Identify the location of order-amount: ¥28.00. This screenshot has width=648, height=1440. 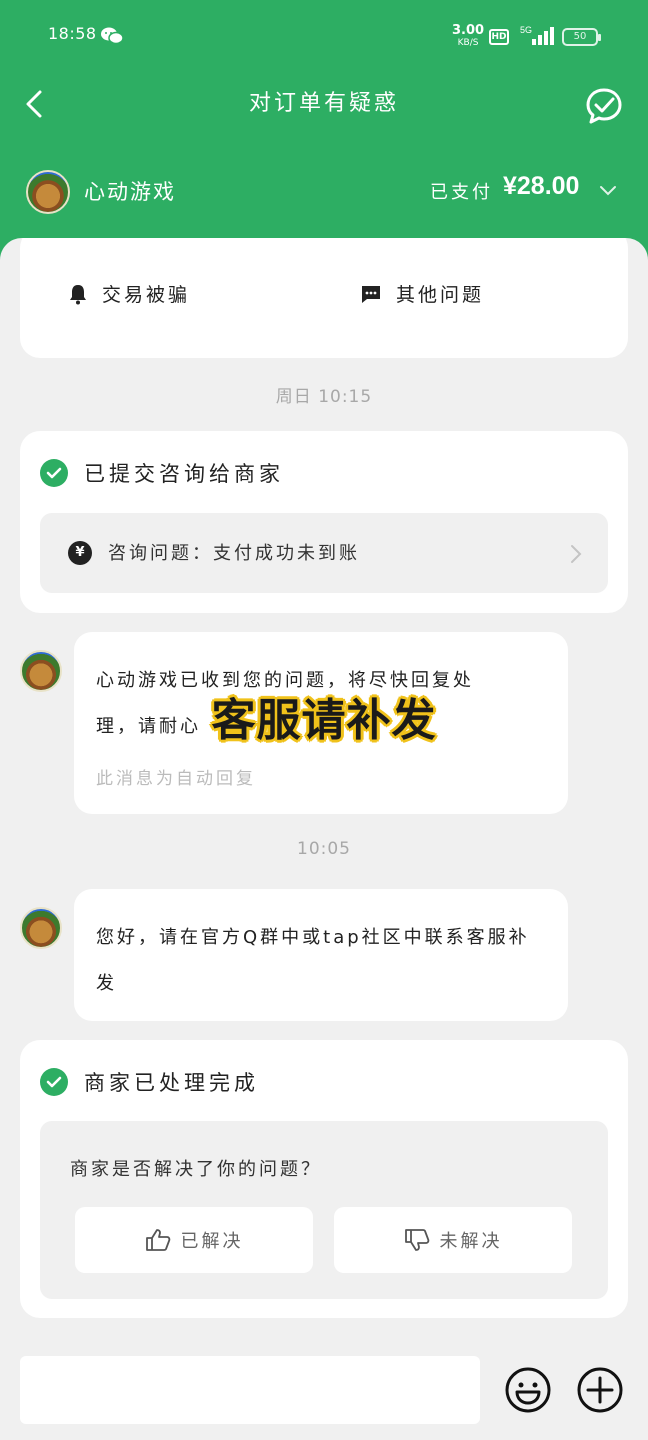
(541, 186).